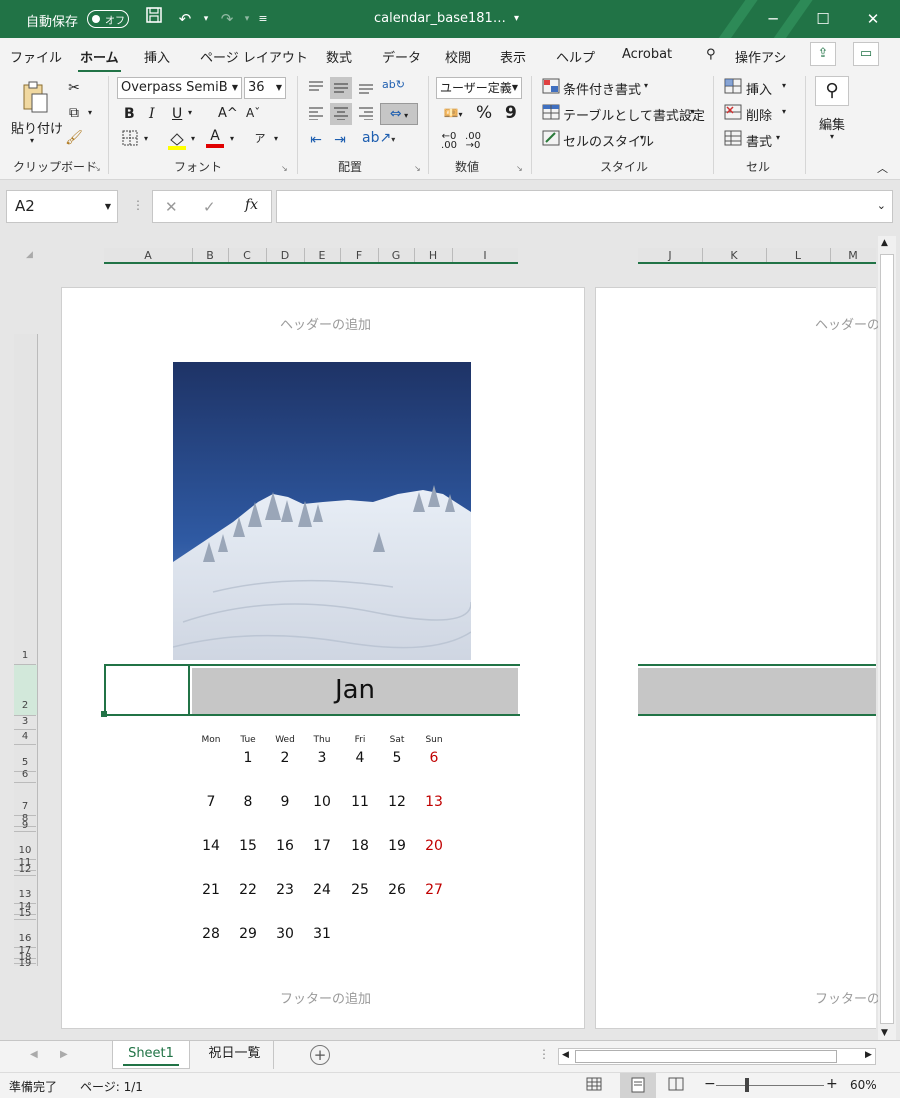 The height and width of the screenshot is (1098, 900). I want to click on calendar-day: 31, so click(322, 934).